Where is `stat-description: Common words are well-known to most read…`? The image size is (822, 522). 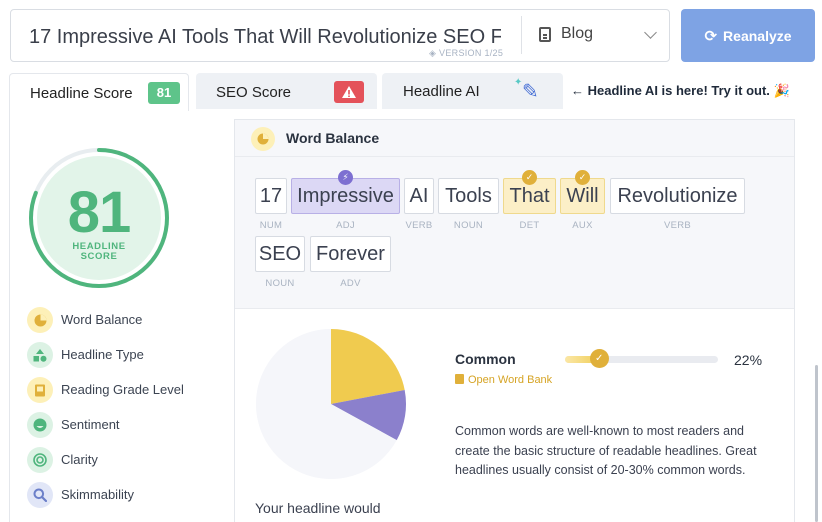 stat-description: Common words are well-known to most read… is located at coordinates (606, 450).